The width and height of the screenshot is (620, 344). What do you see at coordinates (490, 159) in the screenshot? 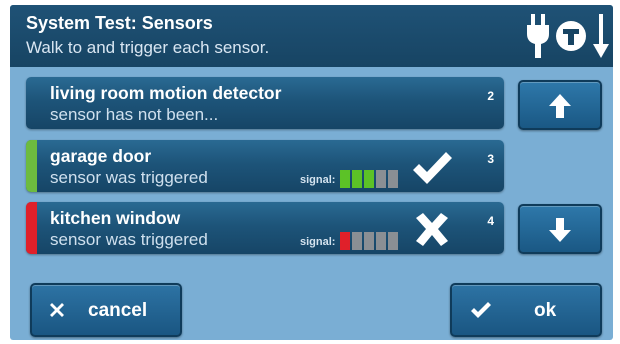
I see `sensor-number: 3` at bounding box center [490, 159].